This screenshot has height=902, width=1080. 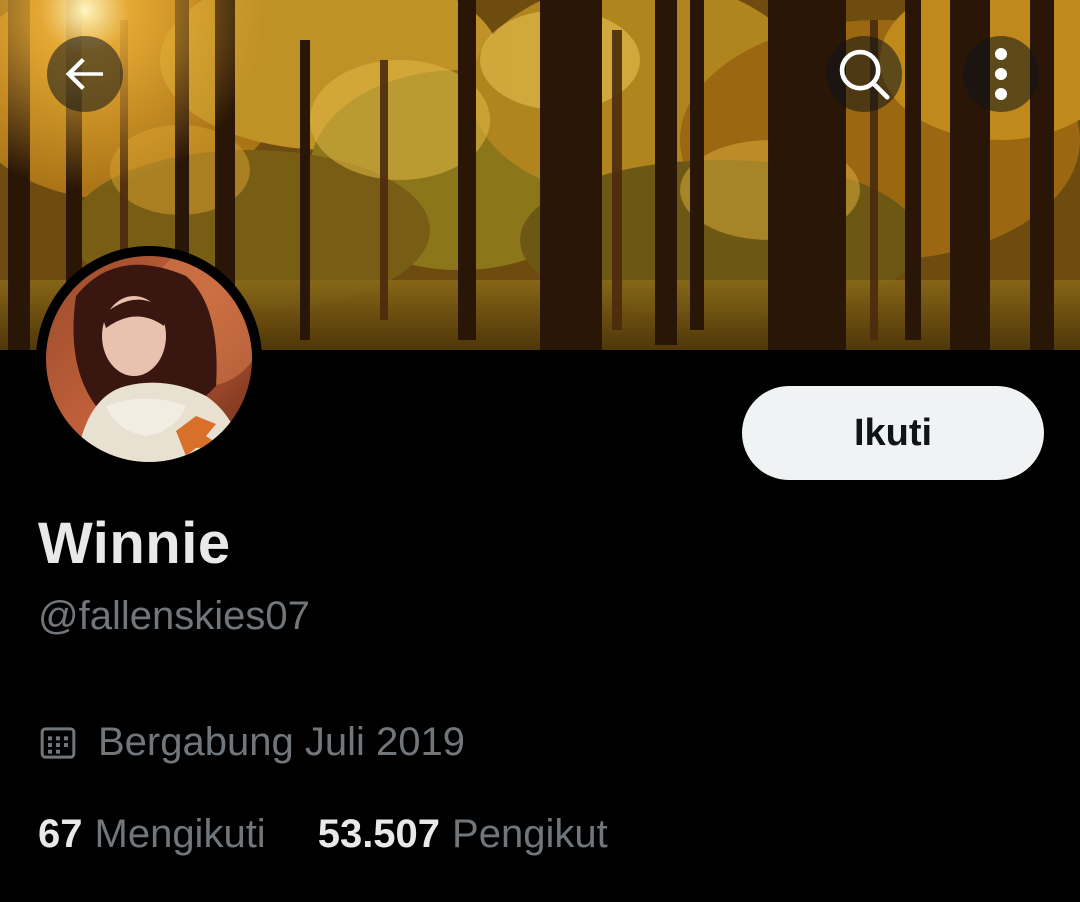 What do you see at coordinates (58, 742) in the screenshot?
I see `calendar-icon` at bounding box center [58, 742].